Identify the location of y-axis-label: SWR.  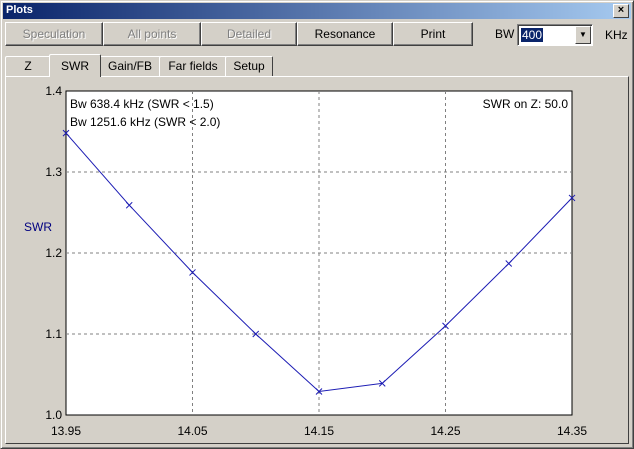
(38, 227).